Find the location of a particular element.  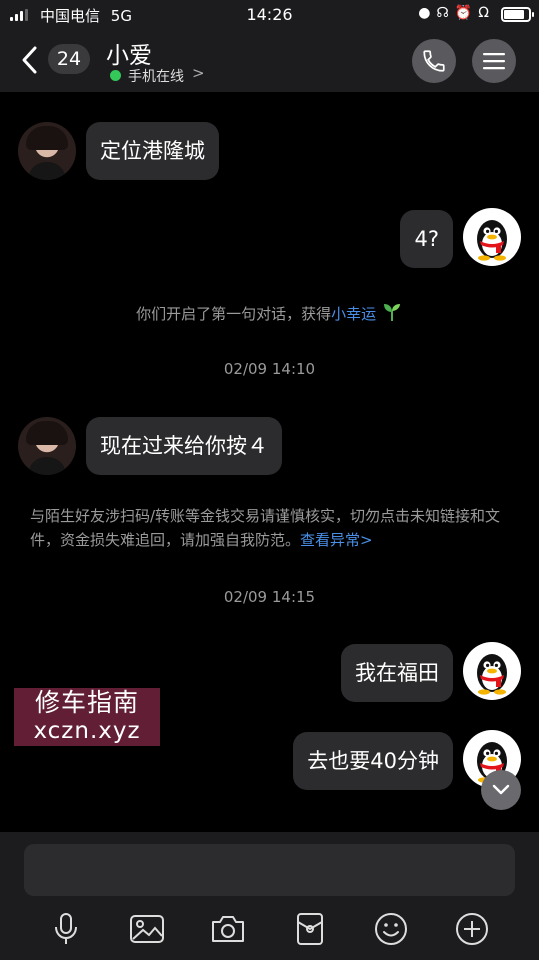

watermark-title: 修车指南 is located at coordinates (86, 702).